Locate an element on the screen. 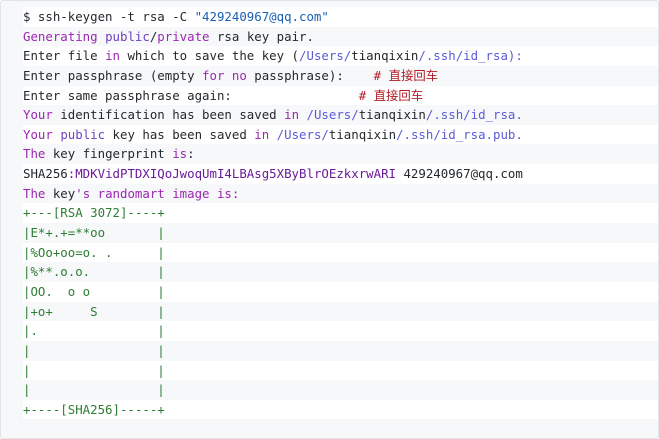 This screenshot has width=659, height=439. code-token: identification has been saved is located at coordinates (168, 115).